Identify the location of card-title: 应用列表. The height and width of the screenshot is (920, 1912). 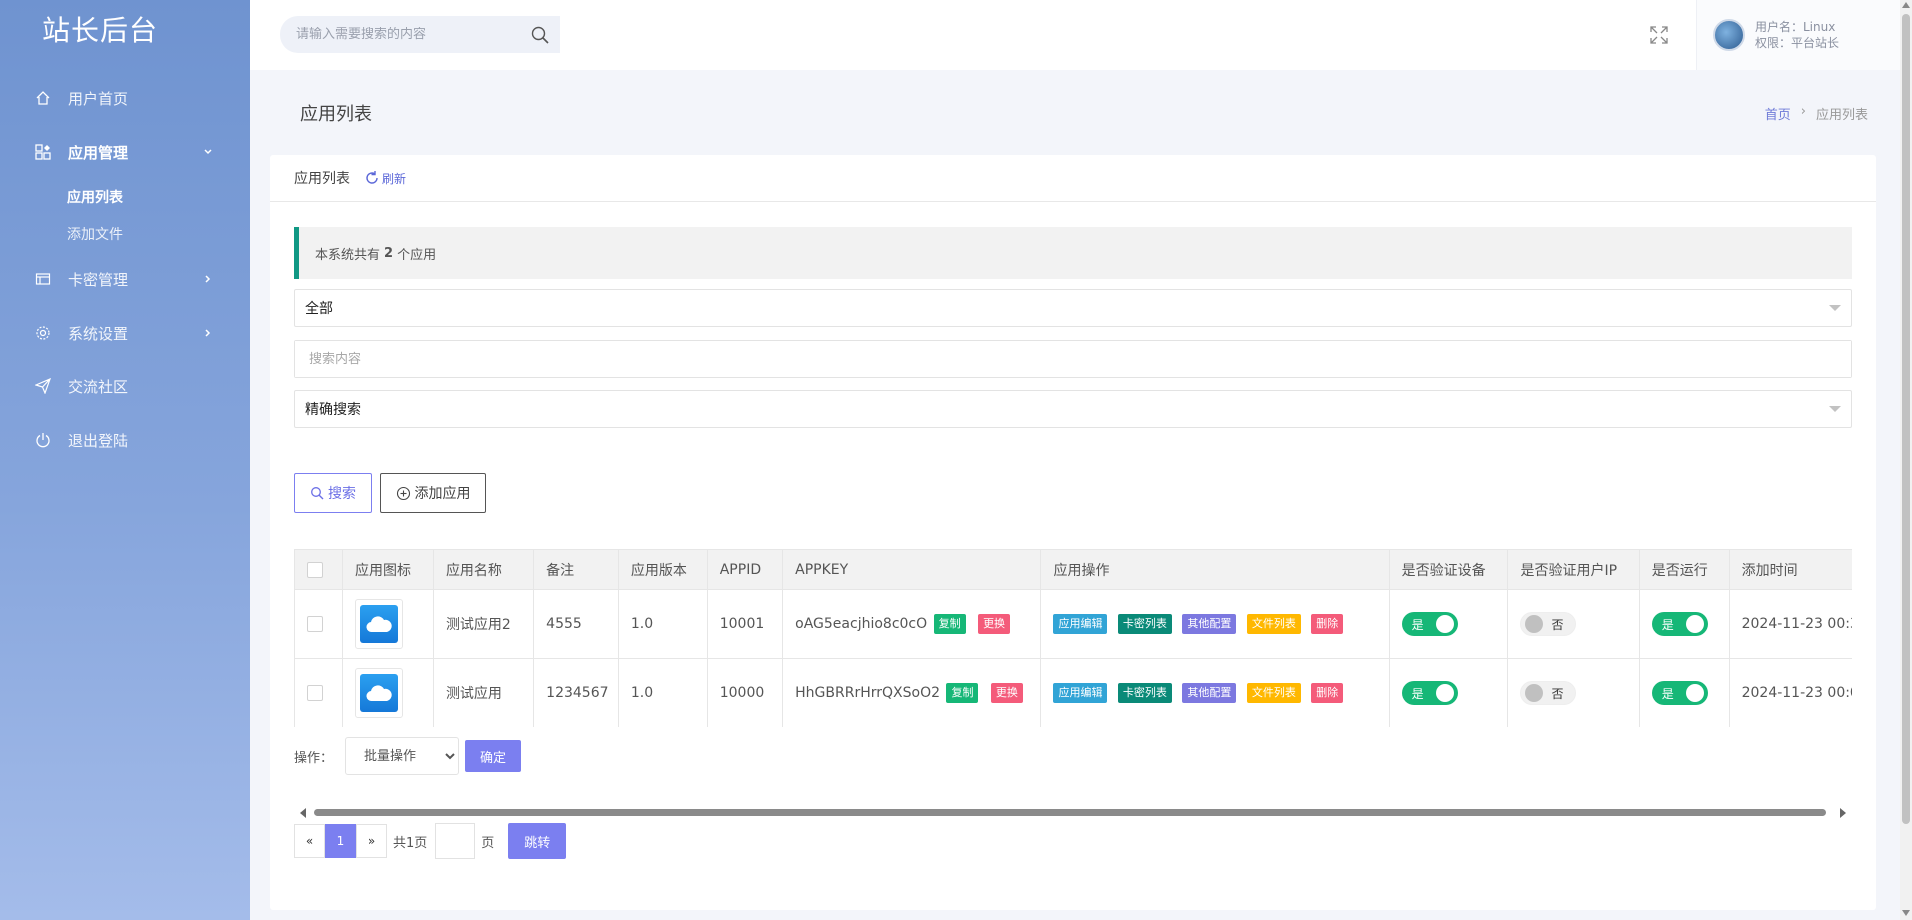
(322, 179).